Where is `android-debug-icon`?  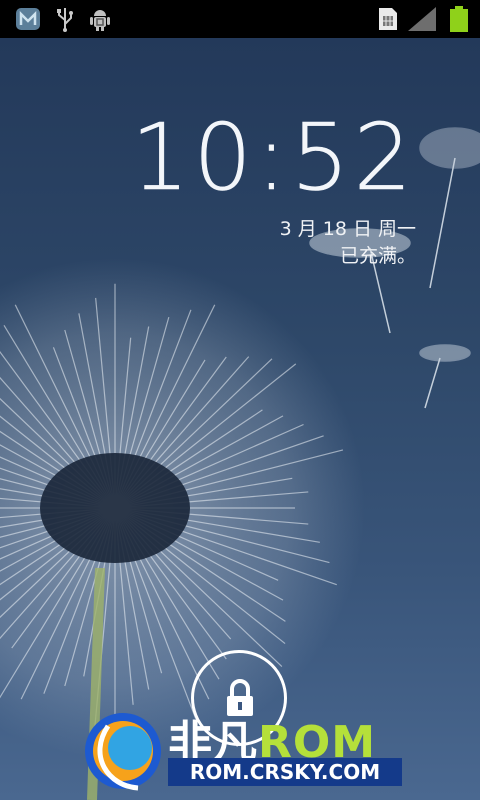 android-debug-icon is located at coordinates (100, 20).